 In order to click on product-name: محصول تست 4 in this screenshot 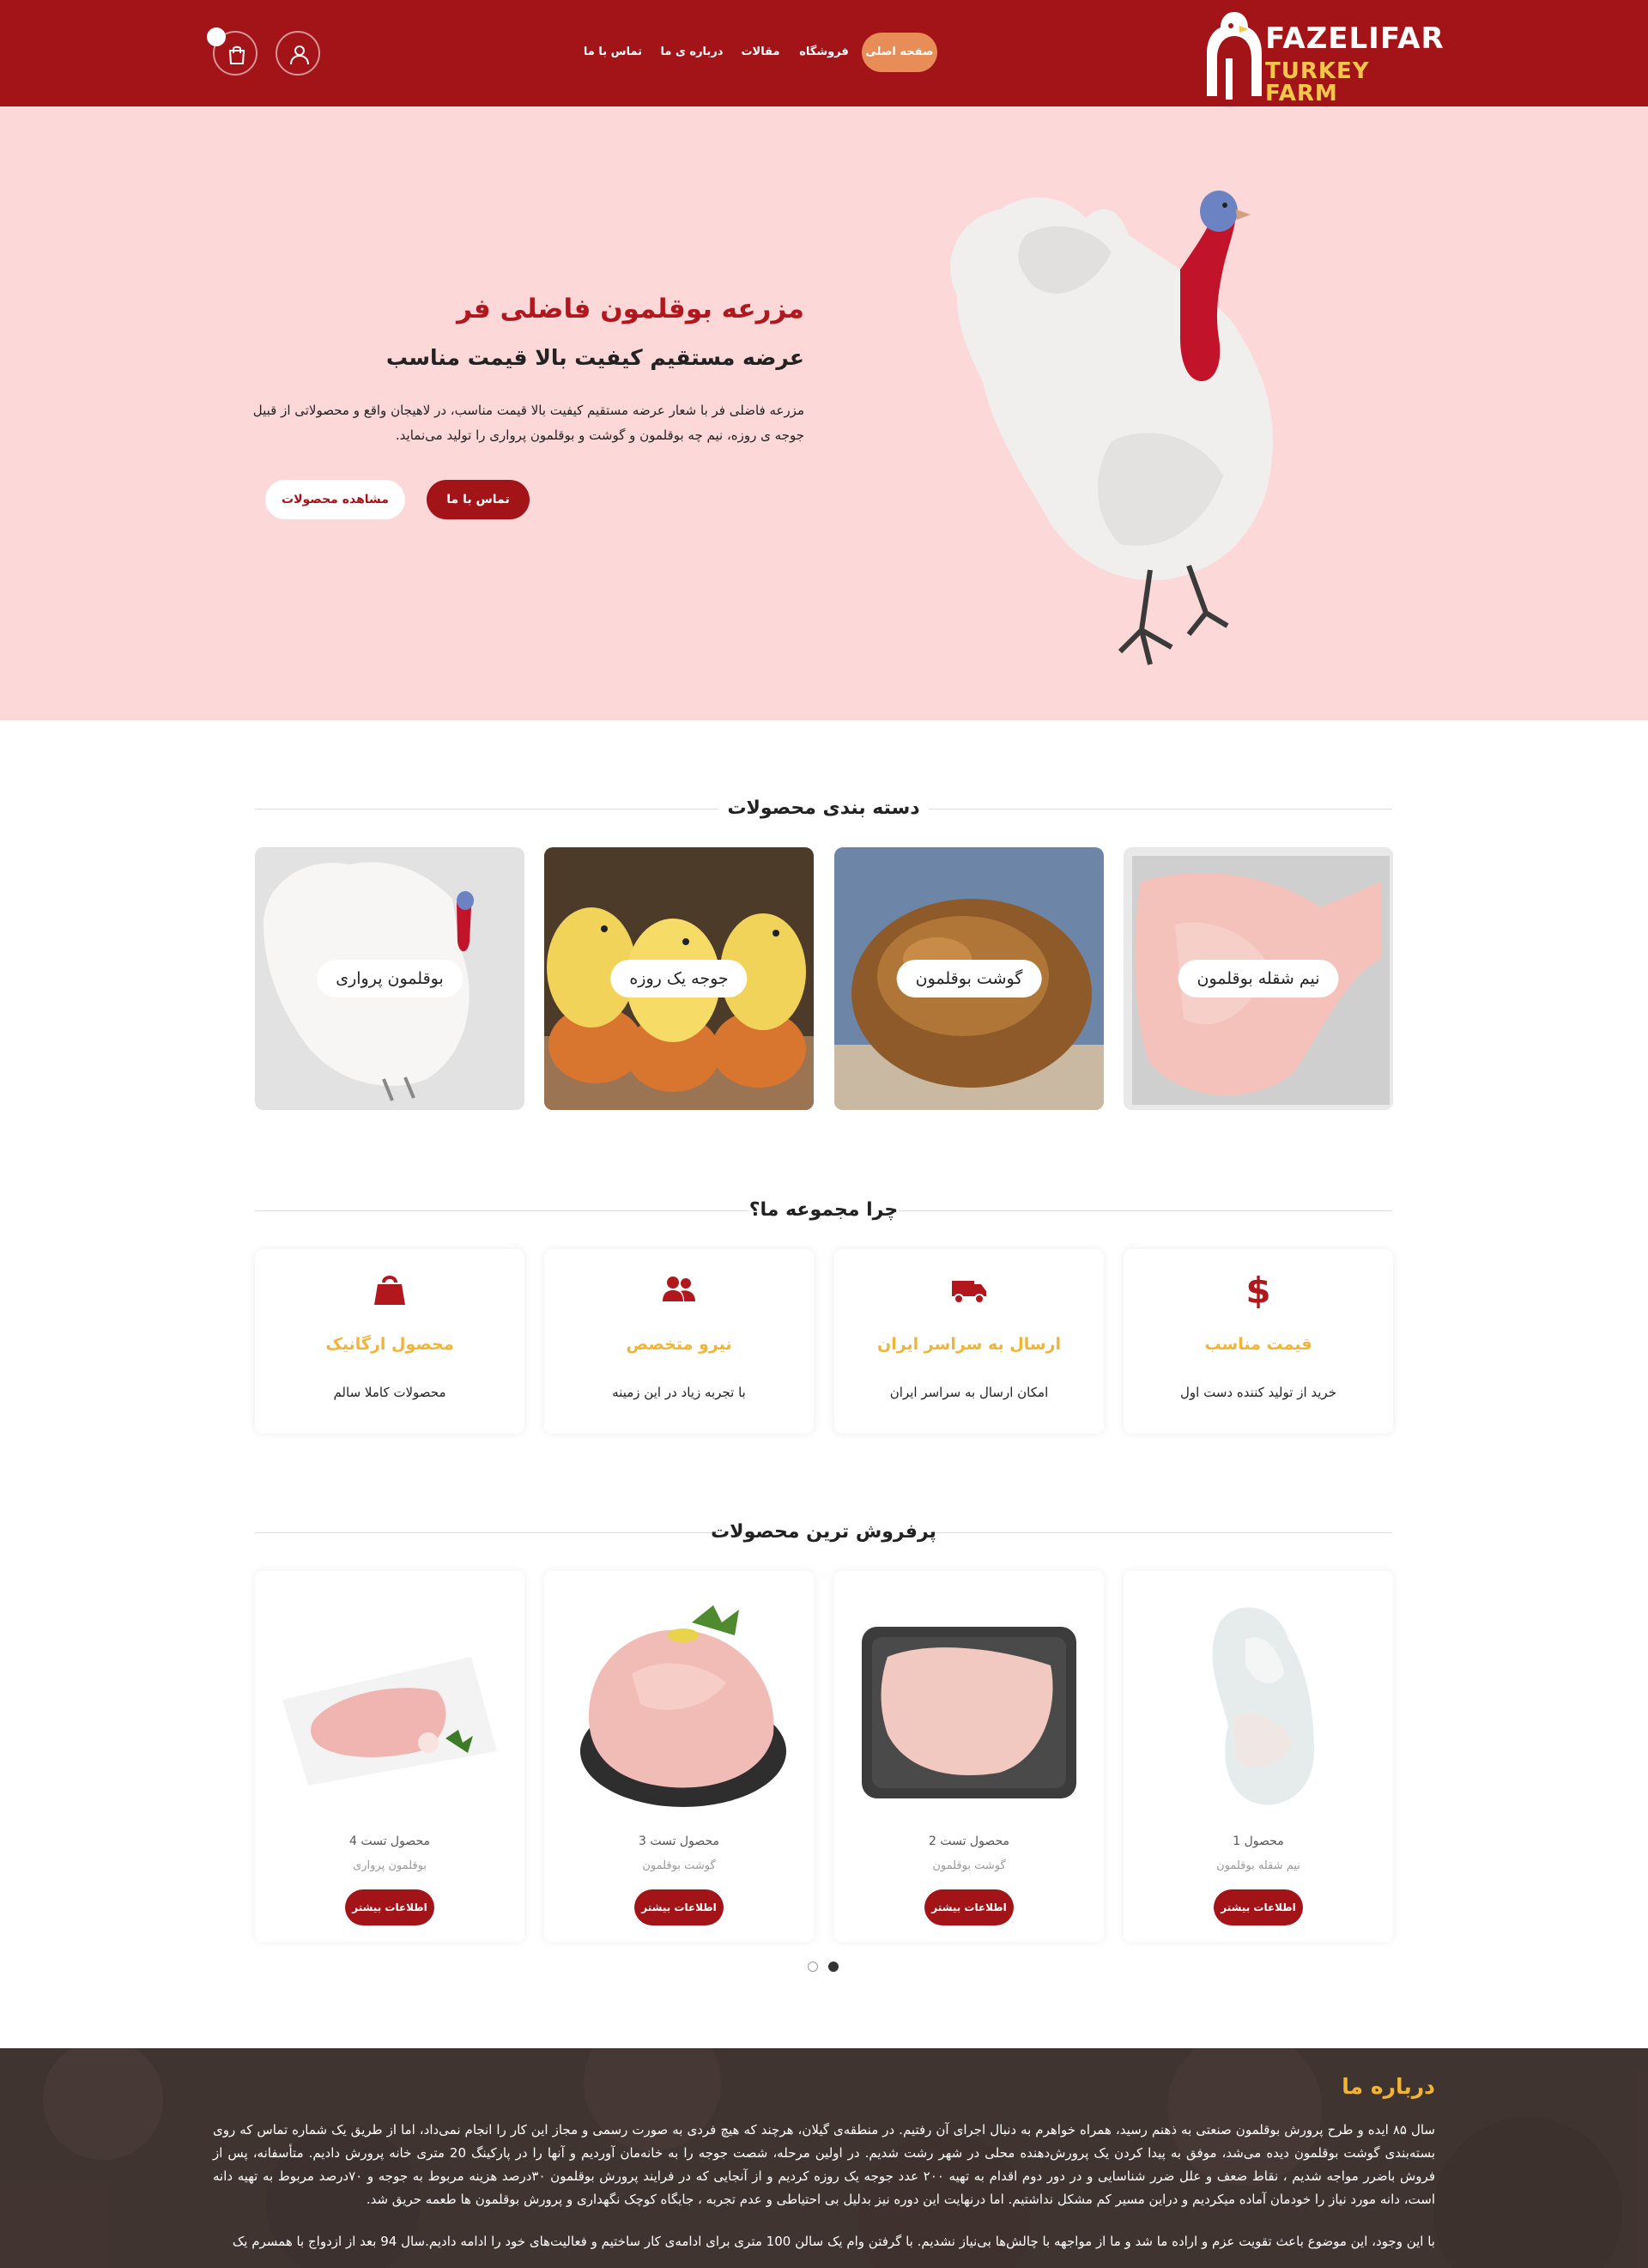, I will do `click(389, 1841)`.